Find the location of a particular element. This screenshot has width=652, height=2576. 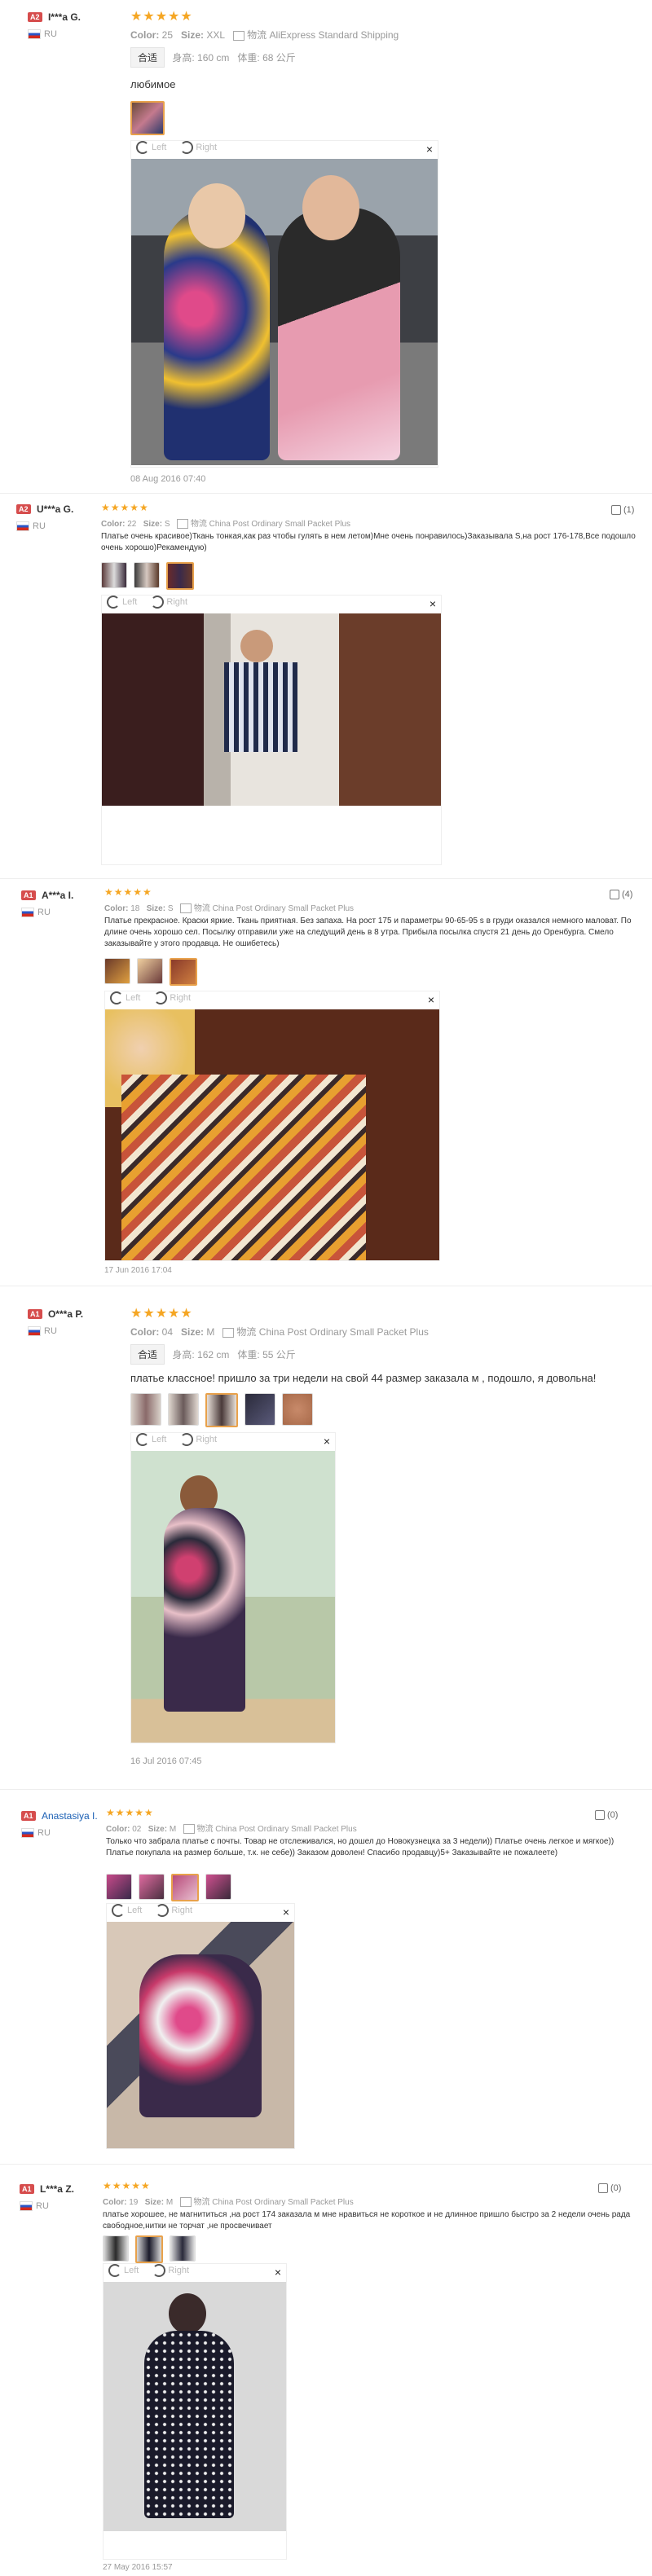

reviewer-info: A1 Anastasiya I. RU is located at coordinates (59, 1824).